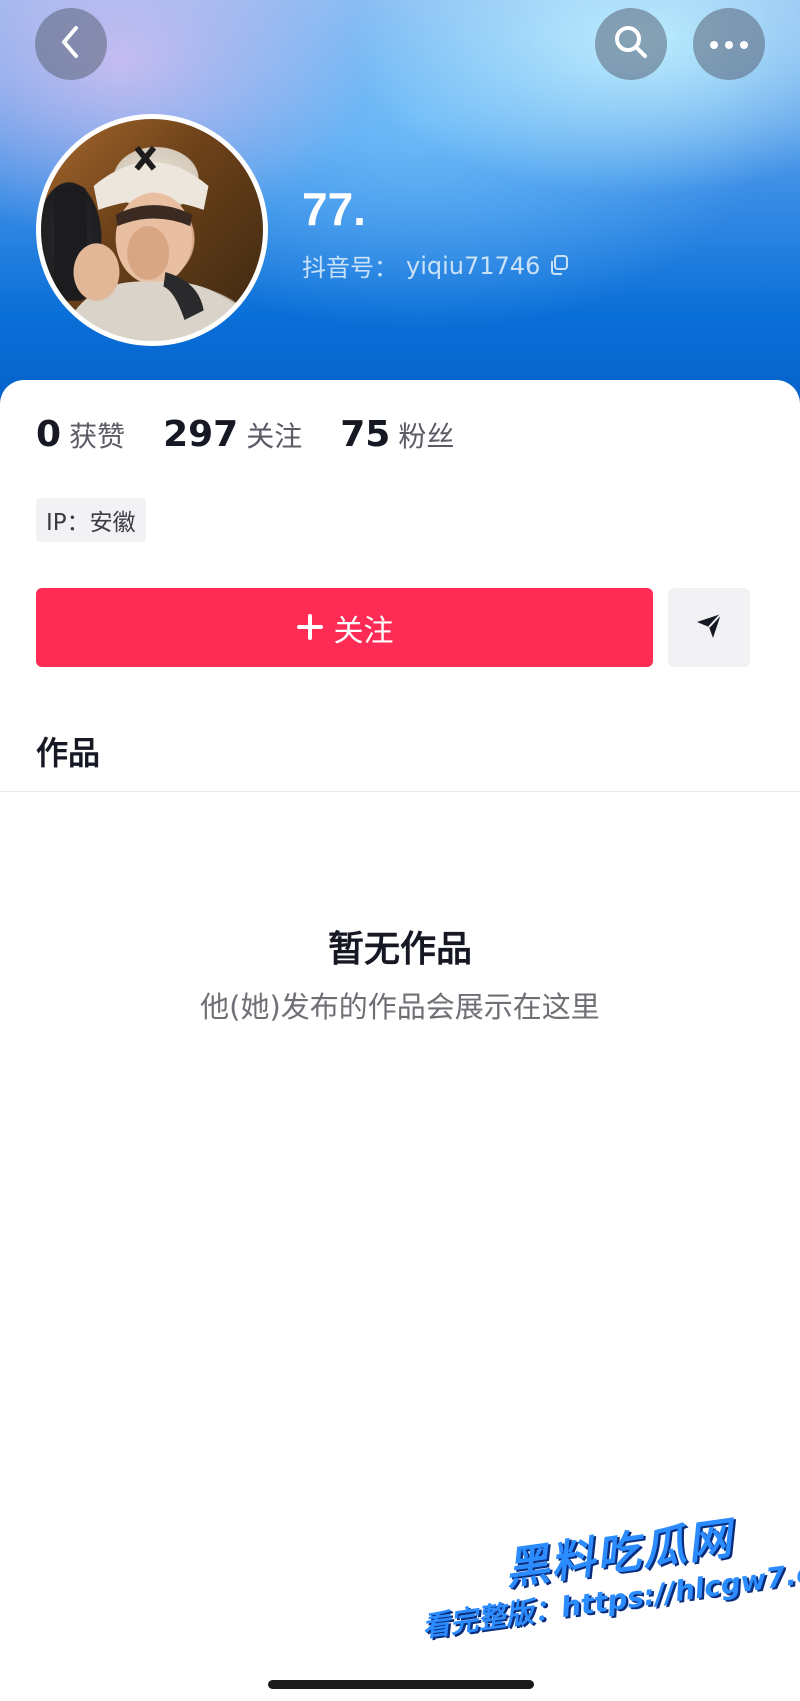  What do you see at coordinates (155, 243) in the screenshot?
I see `avatar-photo` at bounding box center [155, 243].